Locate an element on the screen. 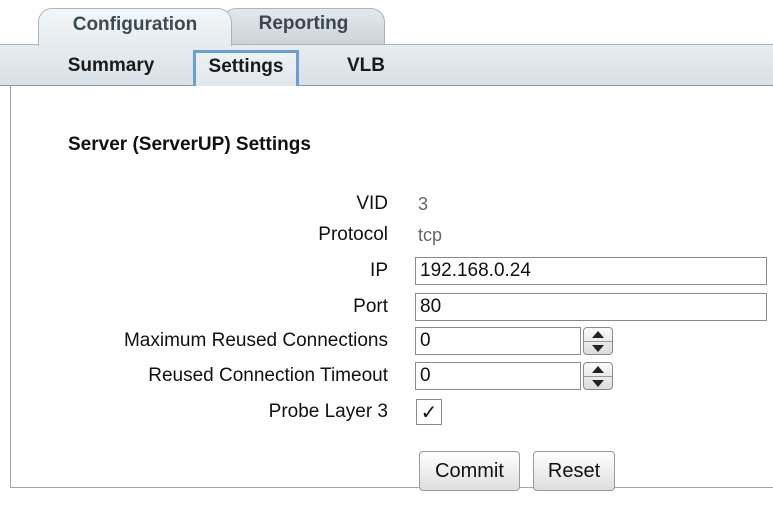  subtab-summary: Summary is located at coordinates (111, 66).